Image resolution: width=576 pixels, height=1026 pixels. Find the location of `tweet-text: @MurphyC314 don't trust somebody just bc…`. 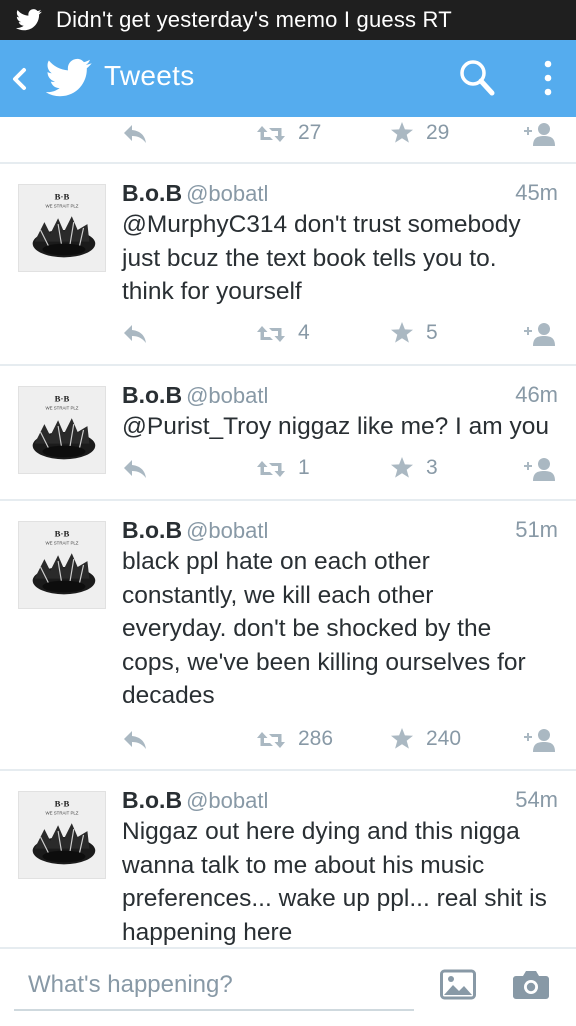

tweet-text: @MurphyC314 don't trust somebody just bc… is located at coordinates (321, 258).